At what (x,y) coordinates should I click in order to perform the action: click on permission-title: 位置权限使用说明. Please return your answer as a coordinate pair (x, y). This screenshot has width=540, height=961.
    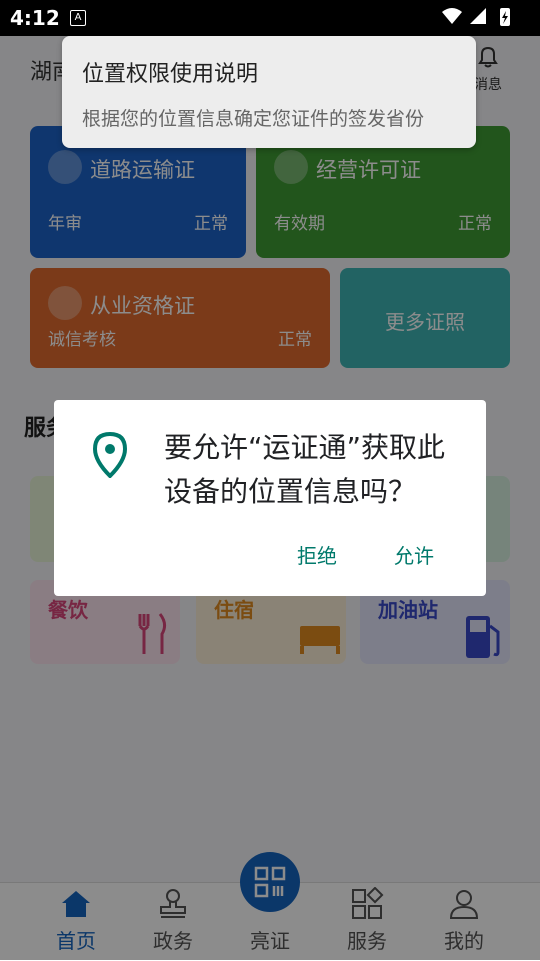
    Looking at the image, I should click on (170, 74).